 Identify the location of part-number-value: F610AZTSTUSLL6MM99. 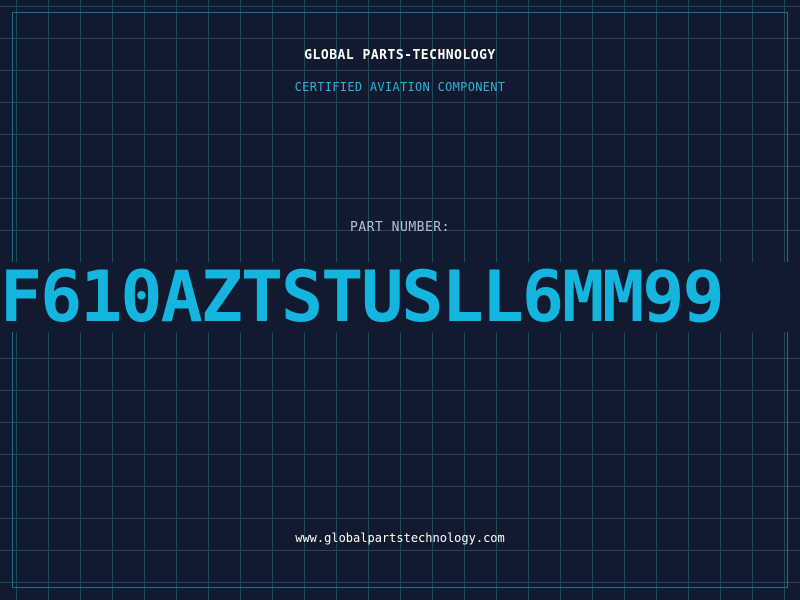
(362, 297).